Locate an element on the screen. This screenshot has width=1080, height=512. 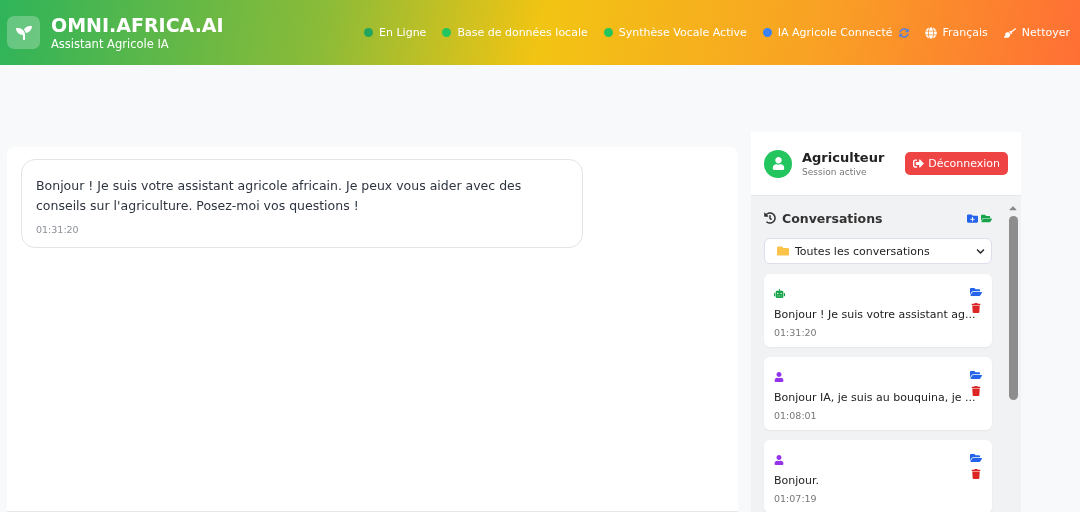
folder-select: Toutes les conversations is located at coordinates (878, 251).